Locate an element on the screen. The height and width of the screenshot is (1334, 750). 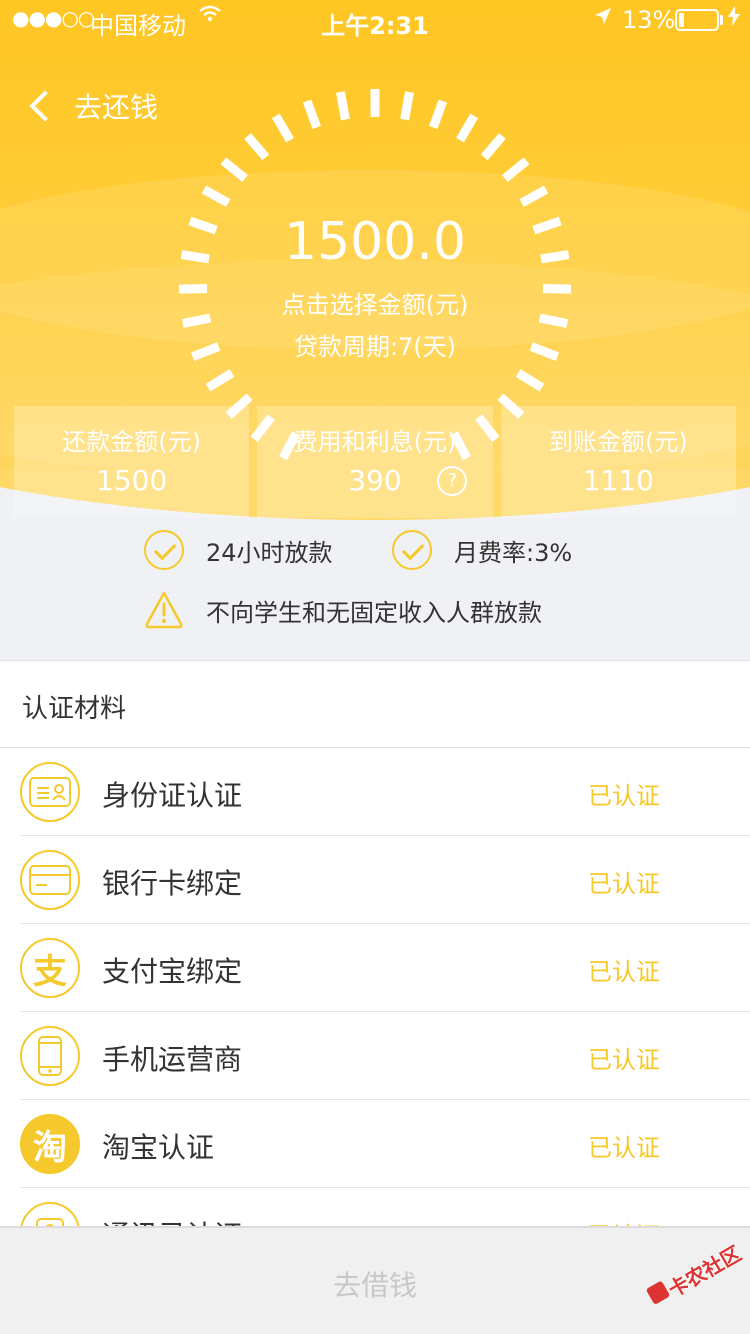
alipay-glyph: 支 is located at coordinates (50, 971).